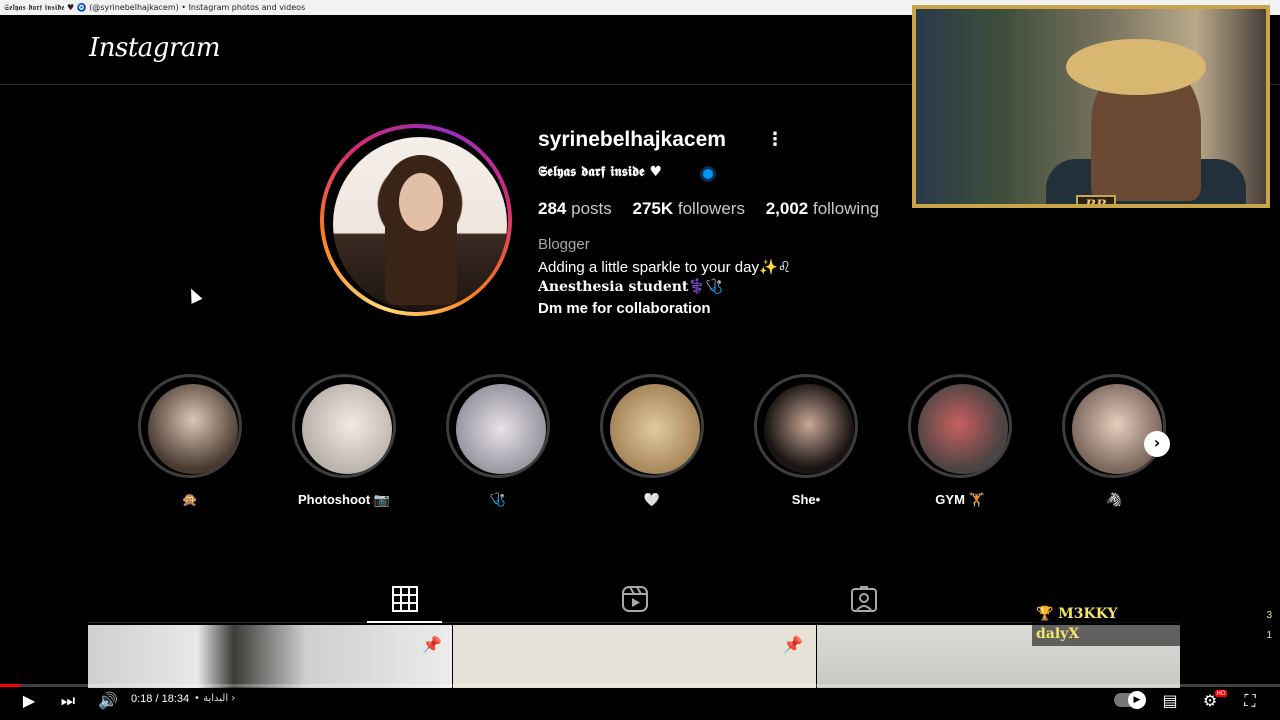 The image size is (1280, 720). What do you see at coordinates (1269, 635) in the screenshot?
I see `chat-count: 1` at bounding box center [1269, 635].